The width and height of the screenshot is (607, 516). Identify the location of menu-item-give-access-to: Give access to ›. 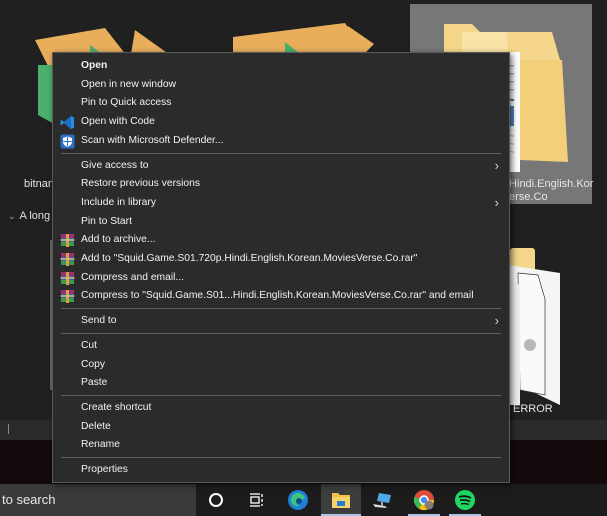
(281, 166).